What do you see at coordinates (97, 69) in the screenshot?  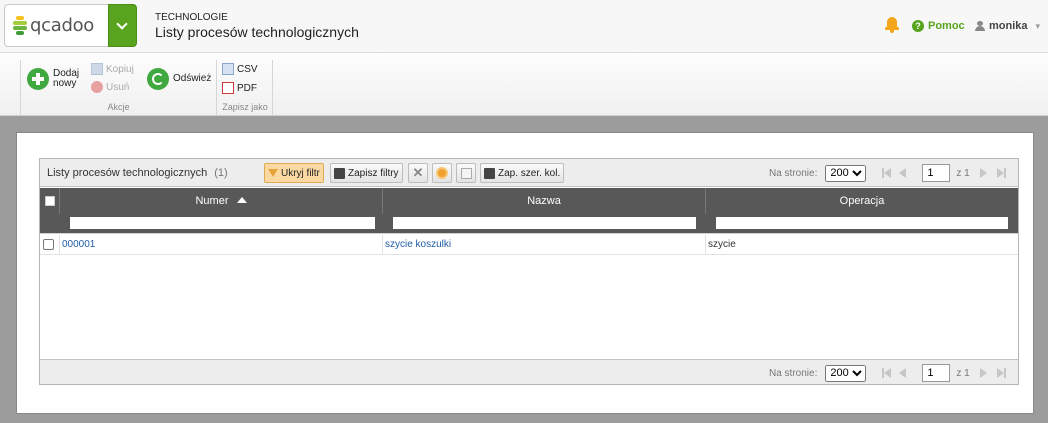 I see `copy-icon` at bounding box center [97, 69].